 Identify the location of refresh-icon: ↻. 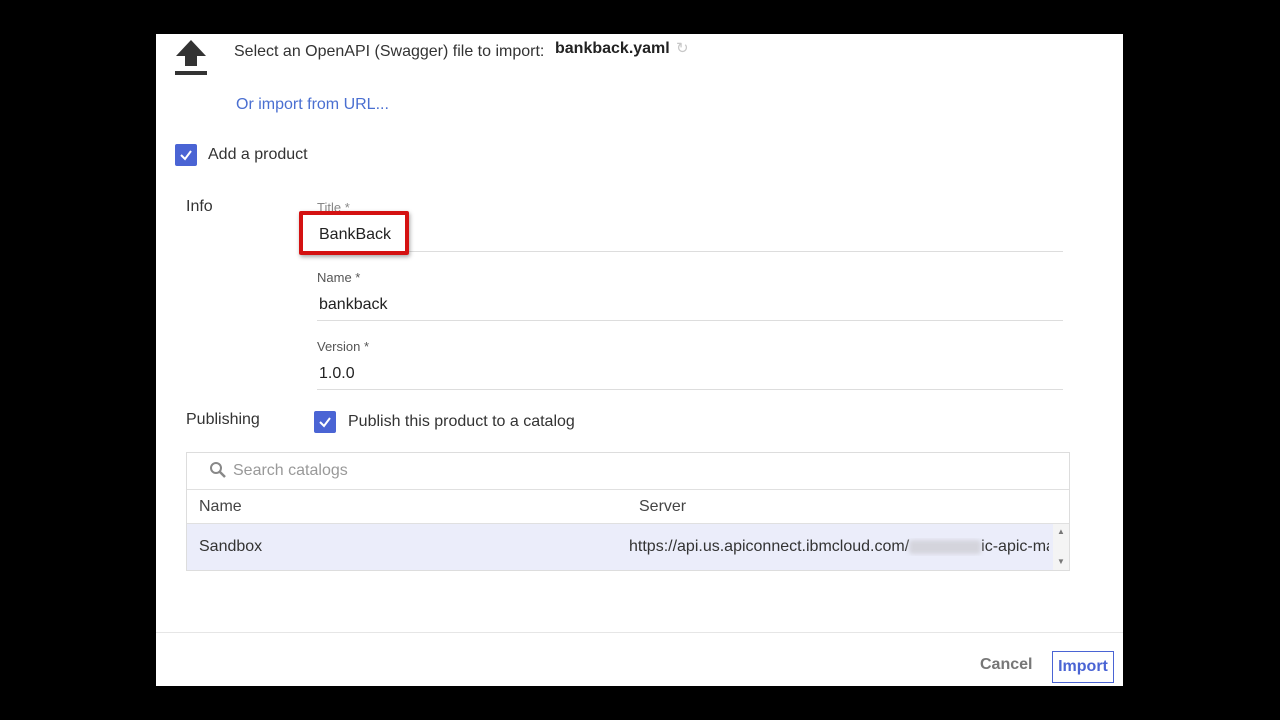
(682, 48).